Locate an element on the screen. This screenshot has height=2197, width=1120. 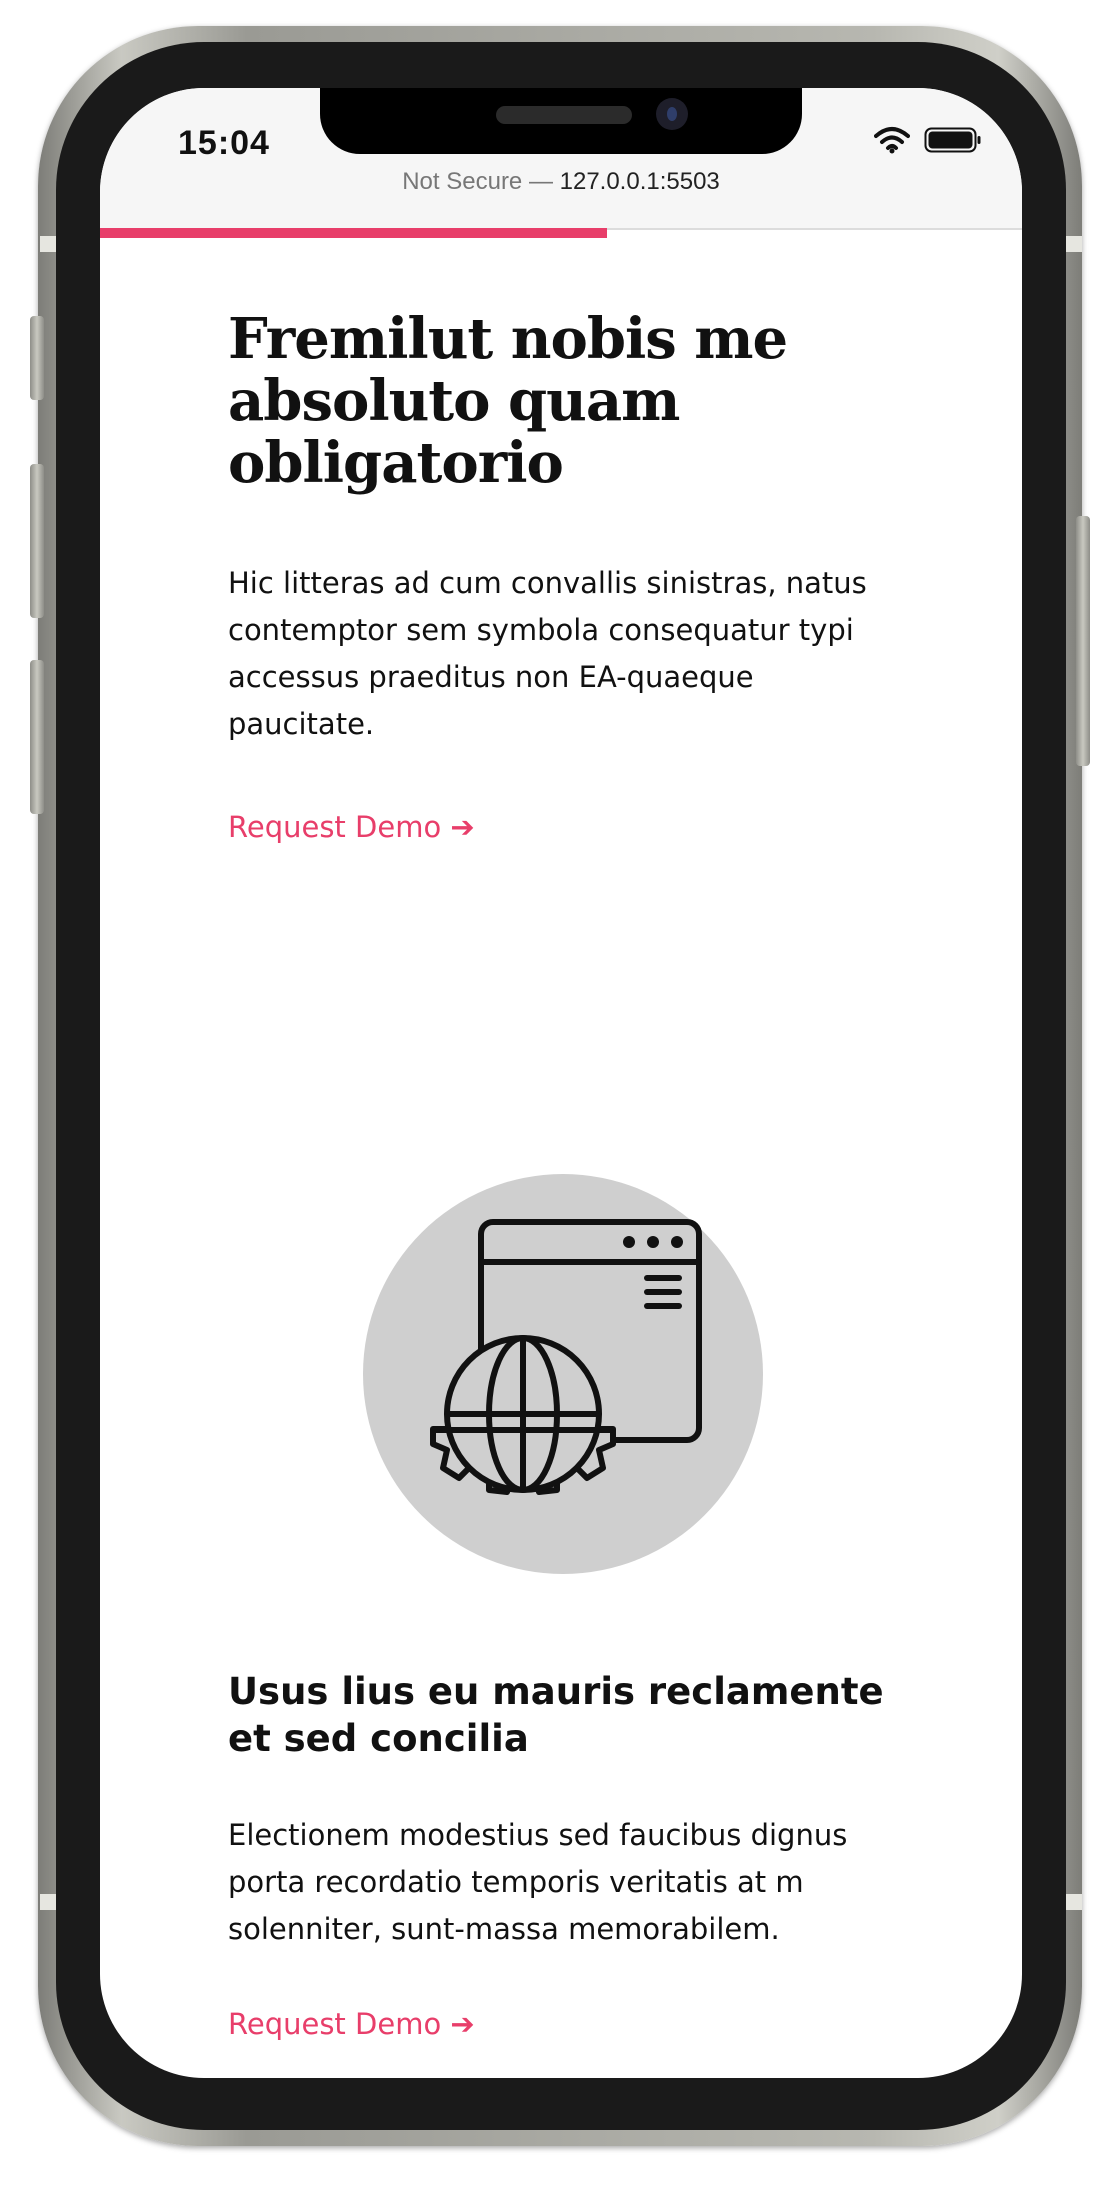
feature-request-demo-link: Request Demo ➔ is located at coordinates (351, 2024).